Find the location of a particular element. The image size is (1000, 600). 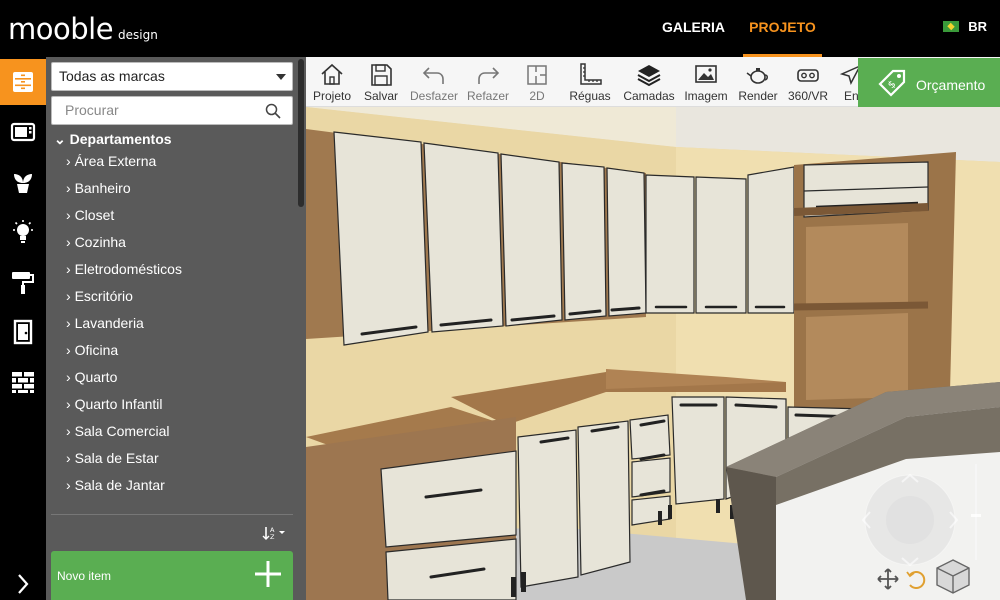

category-label: Closet is located at coordinates (94, 215).